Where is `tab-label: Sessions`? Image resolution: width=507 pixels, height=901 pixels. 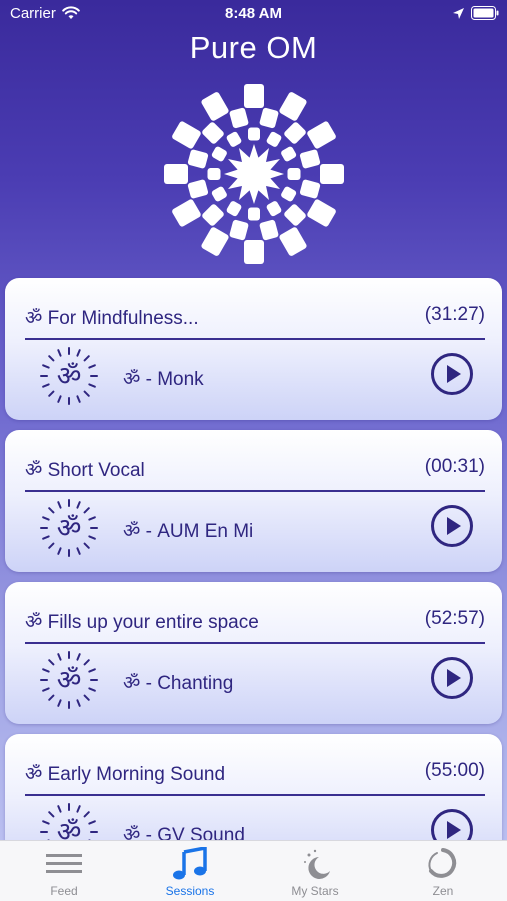
tab-label: Sessions is located at coordinates (190, 891).